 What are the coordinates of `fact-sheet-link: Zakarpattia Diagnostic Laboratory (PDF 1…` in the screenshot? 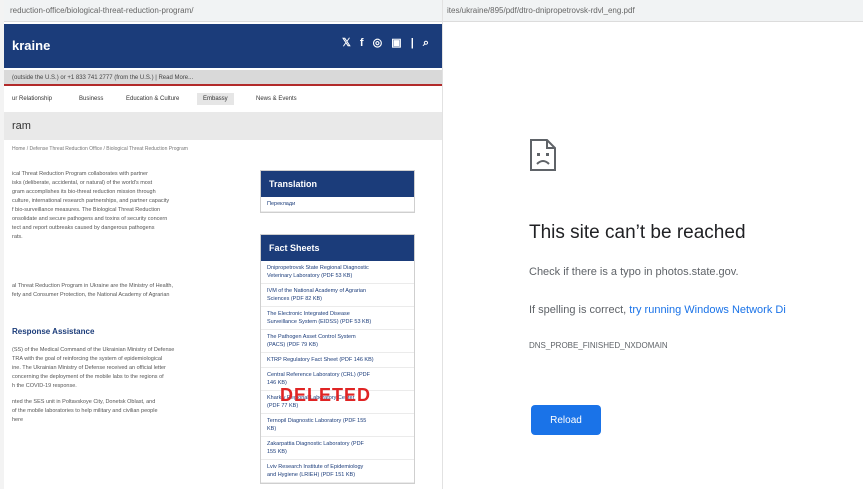 It's located at (337, 448).